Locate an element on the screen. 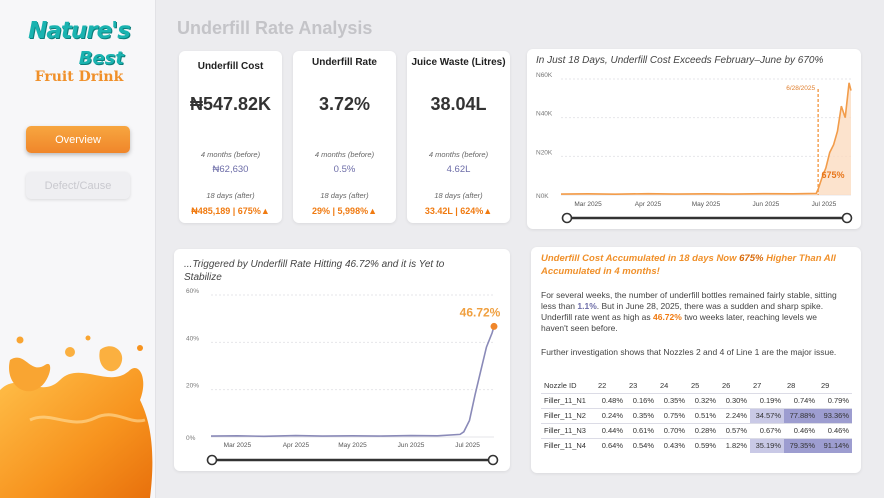 This screenshot has width=884, height=498. cost-callout-label: 675% is located at coordinates (832, 175).